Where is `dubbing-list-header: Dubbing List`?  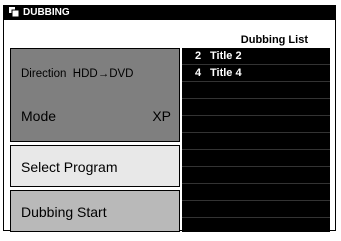
dubbing-list-header: Dubbing List is located at coordinates (256, 40).